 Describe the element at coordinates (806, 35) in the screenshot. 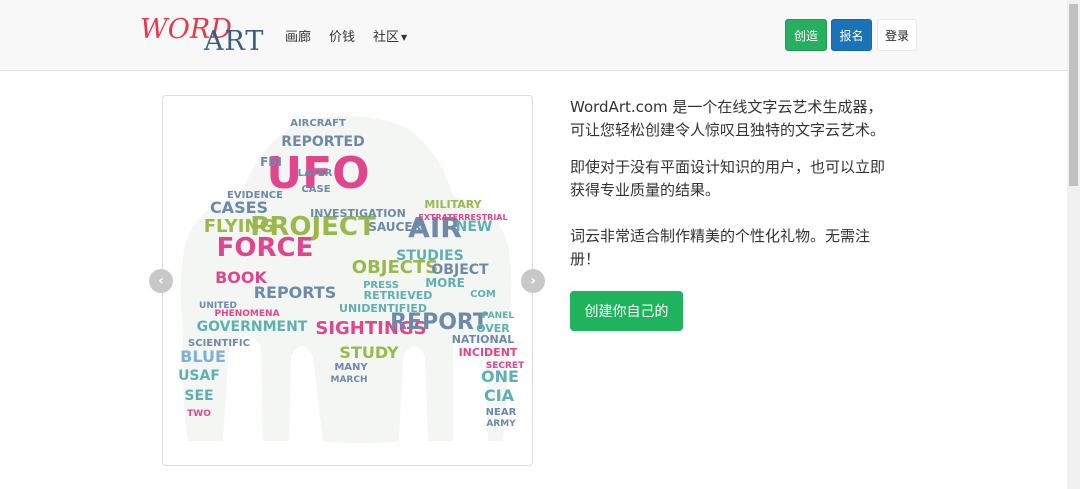

I see `create-button: 创造` at that location.